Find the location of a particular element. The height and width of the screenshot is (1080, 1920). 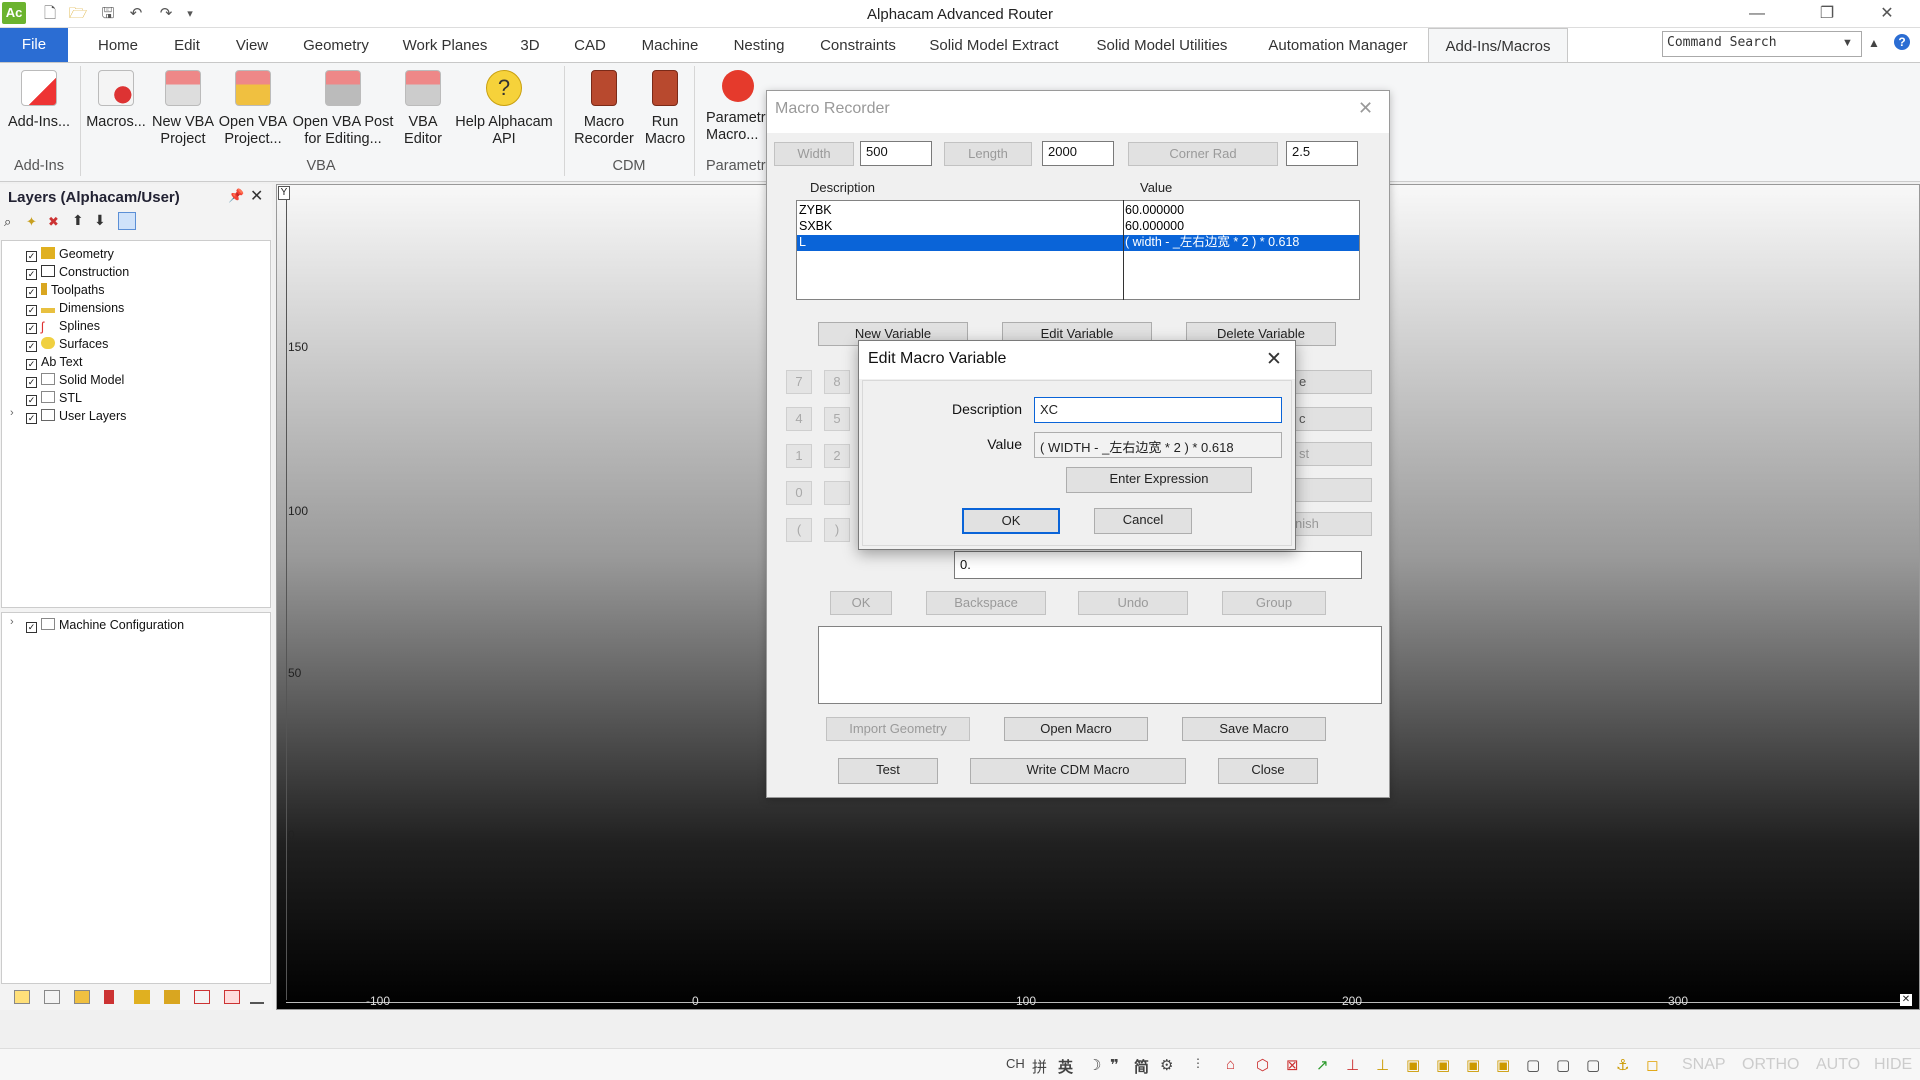

ime-pinyin: 拼 is located at coordinates (1039, 1066).